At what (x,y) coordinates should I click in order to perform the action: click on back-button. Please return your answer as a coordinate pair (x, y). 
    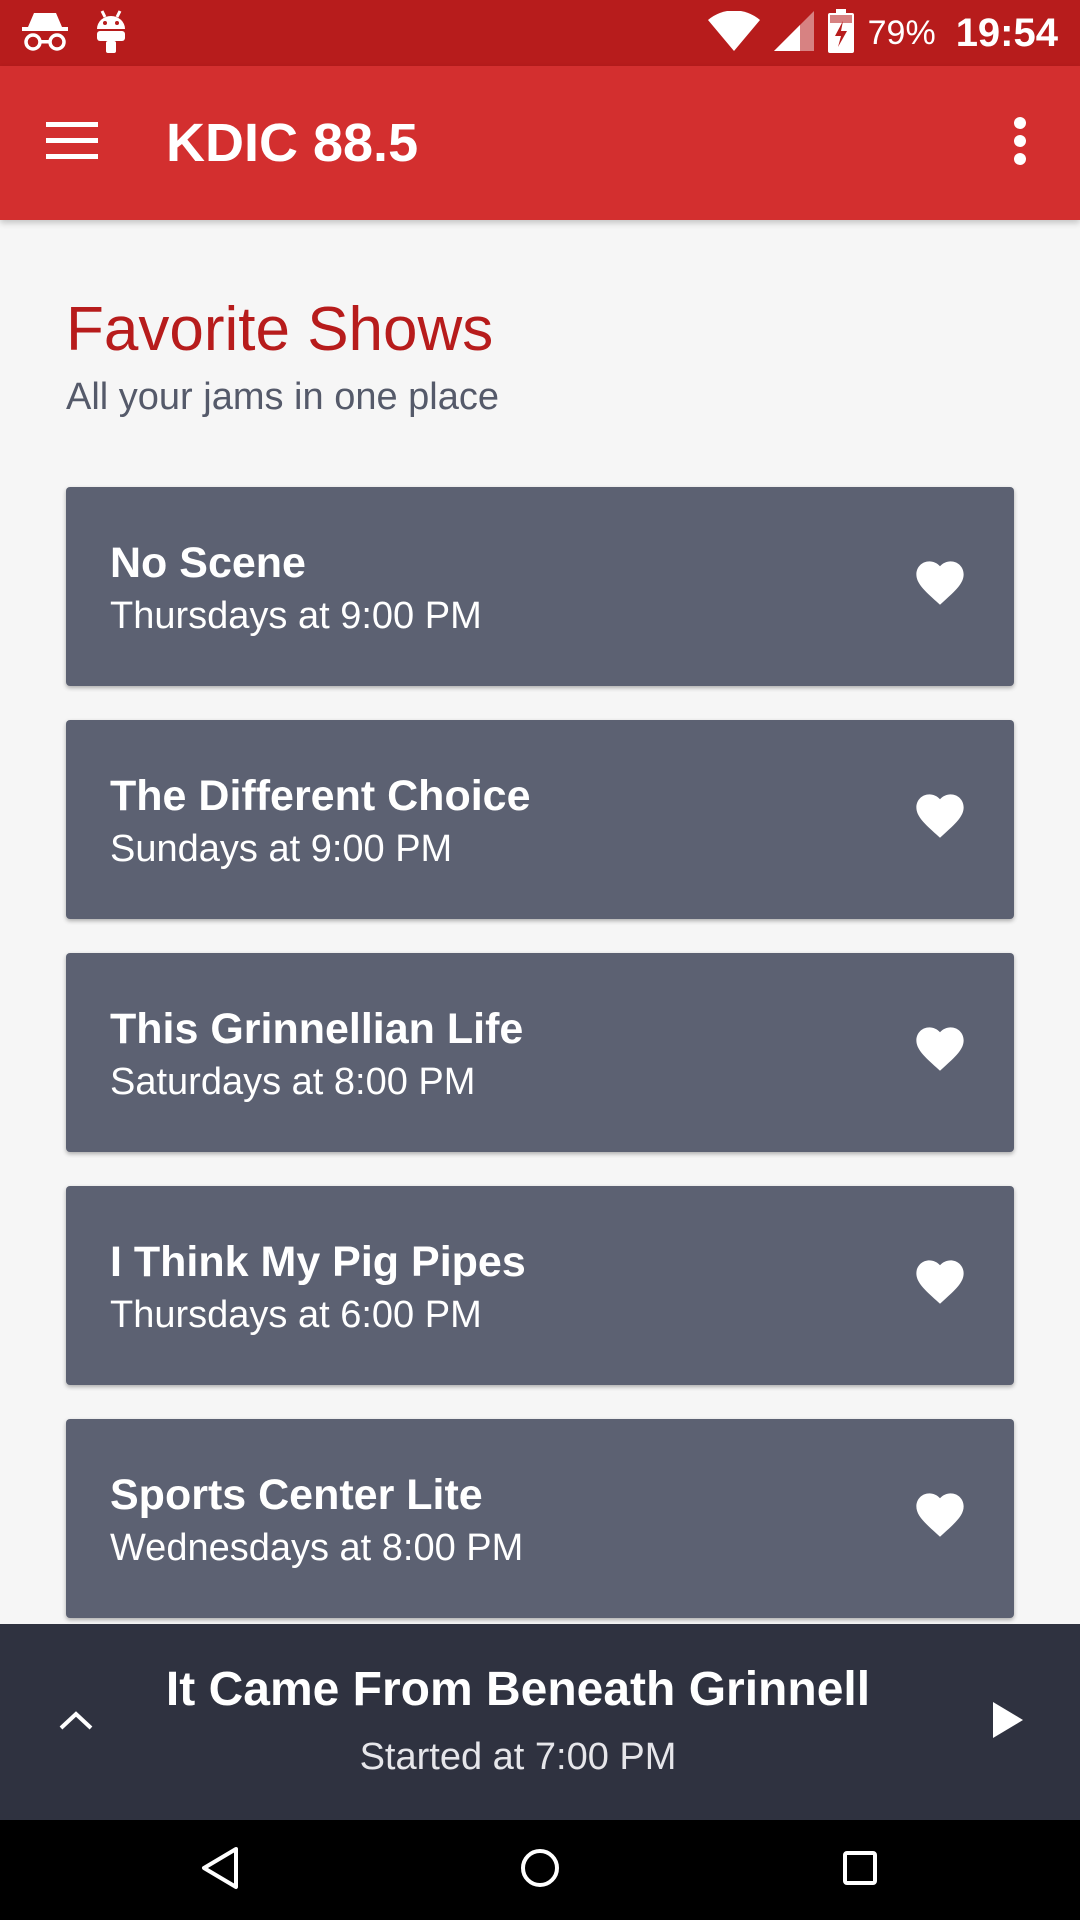
    Looking at the image, I should click on (220, 1870).